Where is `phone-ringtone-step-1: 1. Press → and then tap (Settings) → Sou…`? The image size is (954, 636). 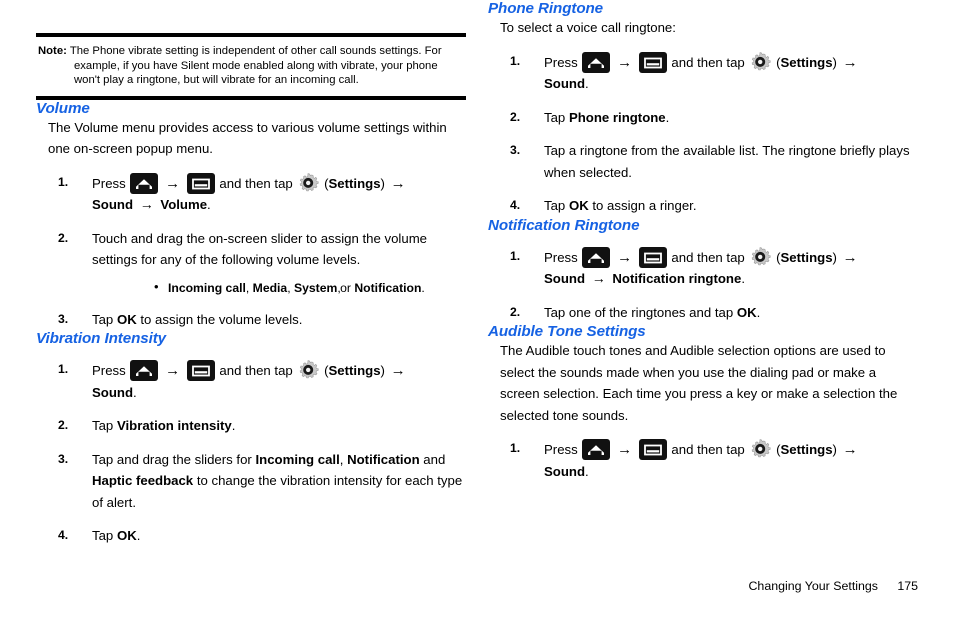
phone-ringtone-step-1: 1. Press → and then tap (Settings) → Sou… is located at coordinates (703, 73).